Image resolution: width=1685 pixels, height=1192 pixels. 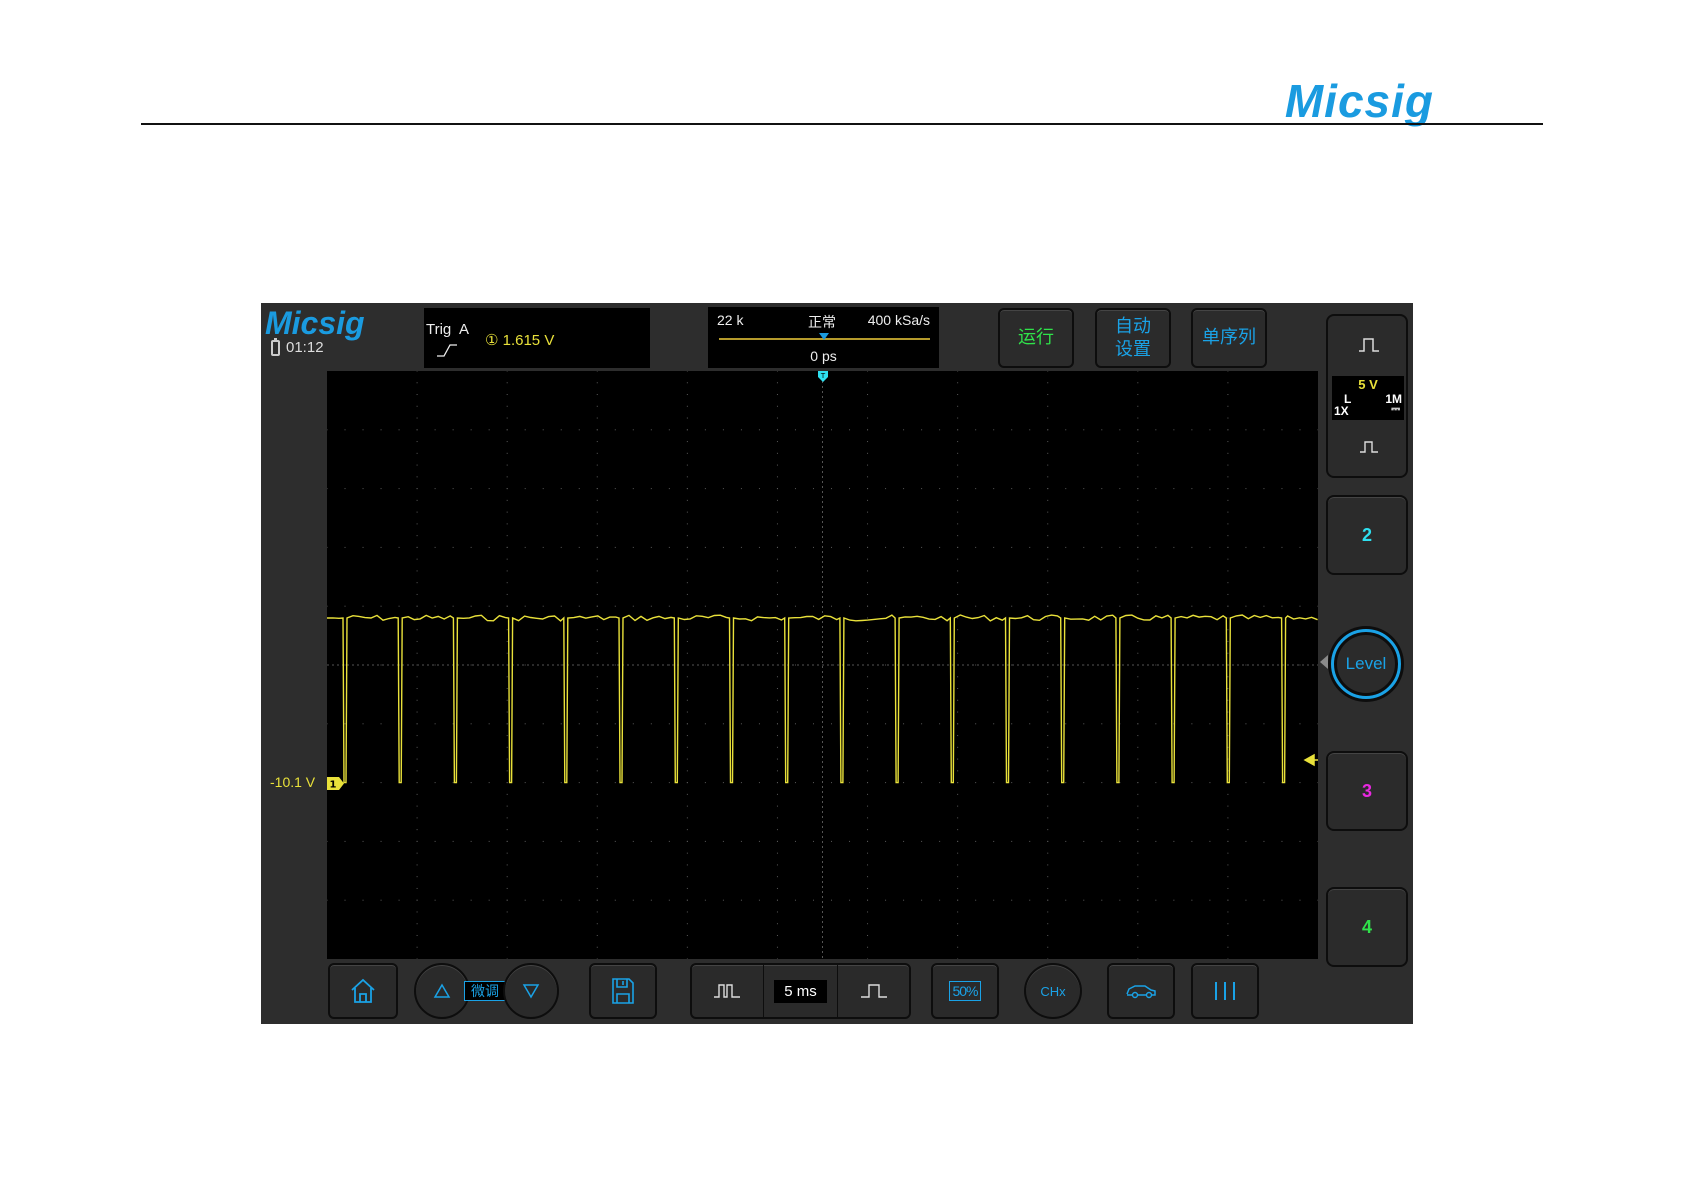 I want to click on chx-label: CHx, so click(x=1053, y=991).